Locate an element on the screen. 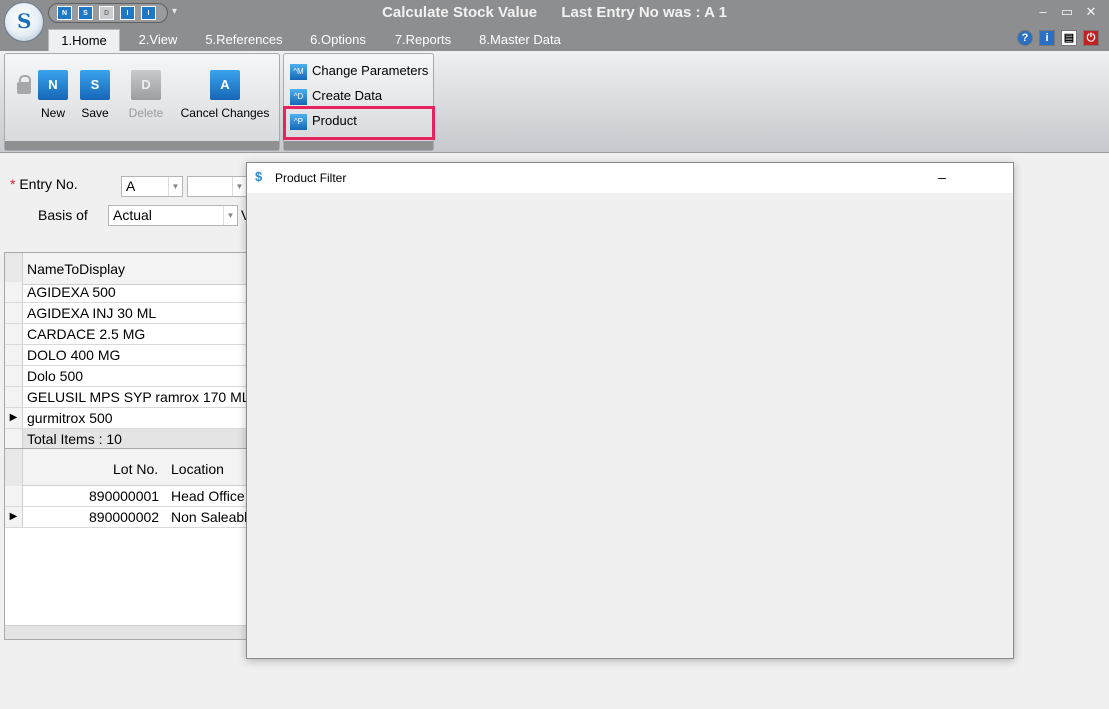  window-title-right: Last Entry No was : A 1 is located at coordinates (644, 12).